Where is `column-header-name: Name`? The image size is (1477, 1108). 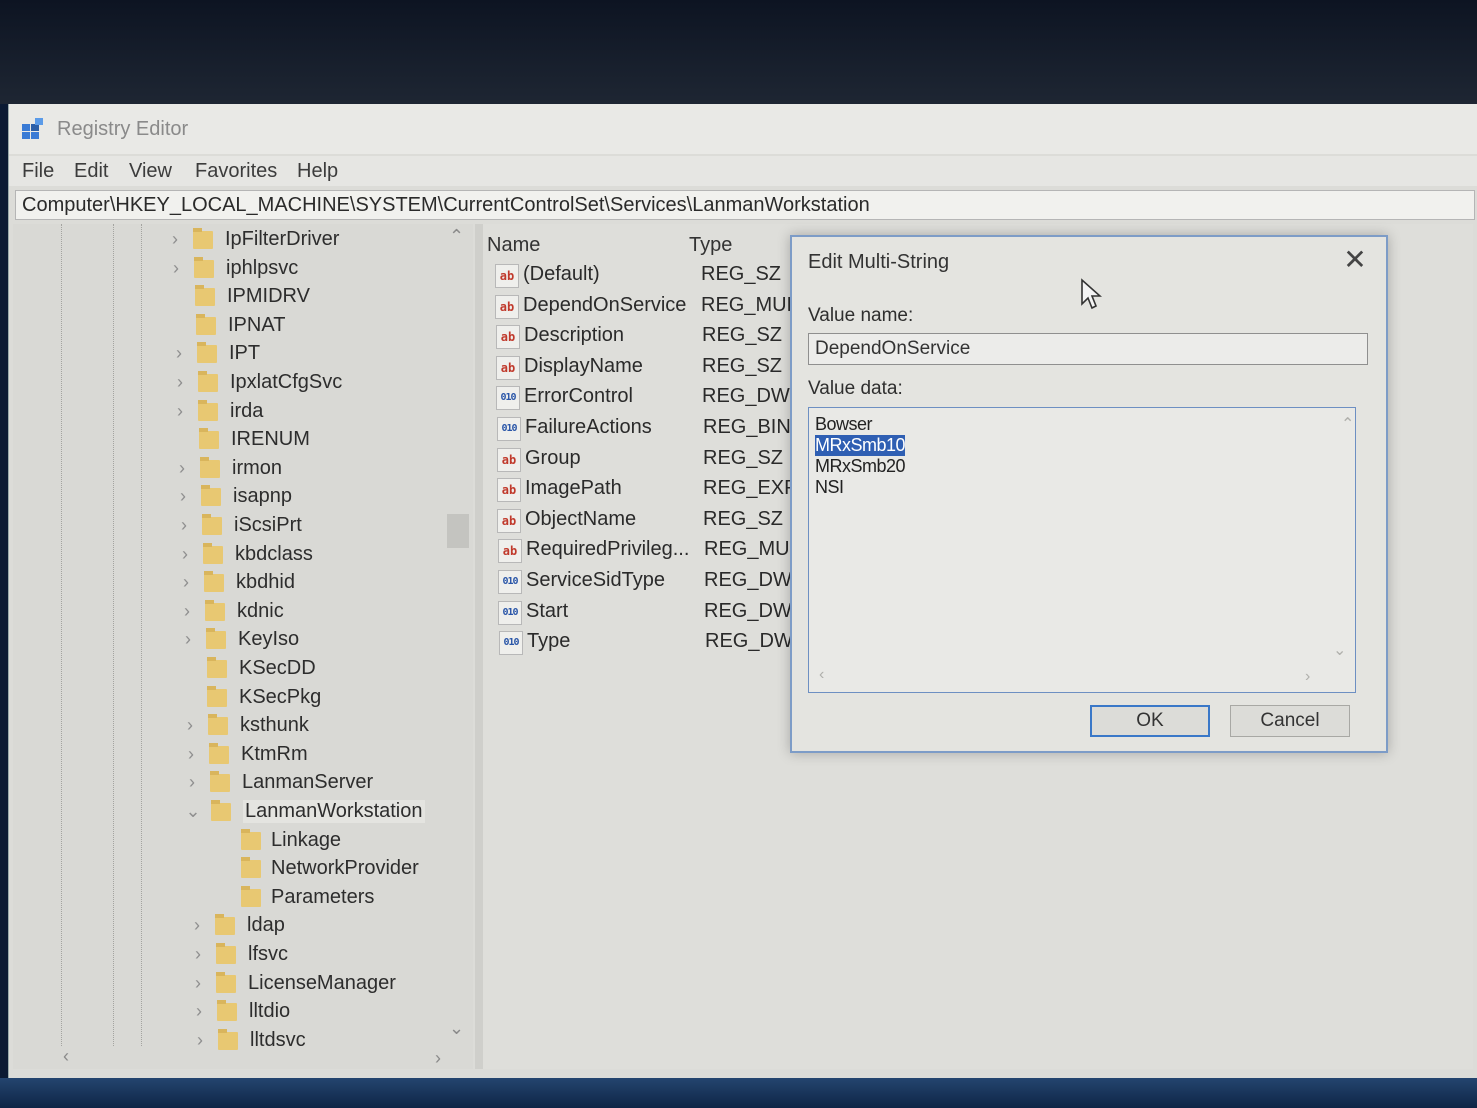 column-header-name: Name is located at coordinates (513, 245).